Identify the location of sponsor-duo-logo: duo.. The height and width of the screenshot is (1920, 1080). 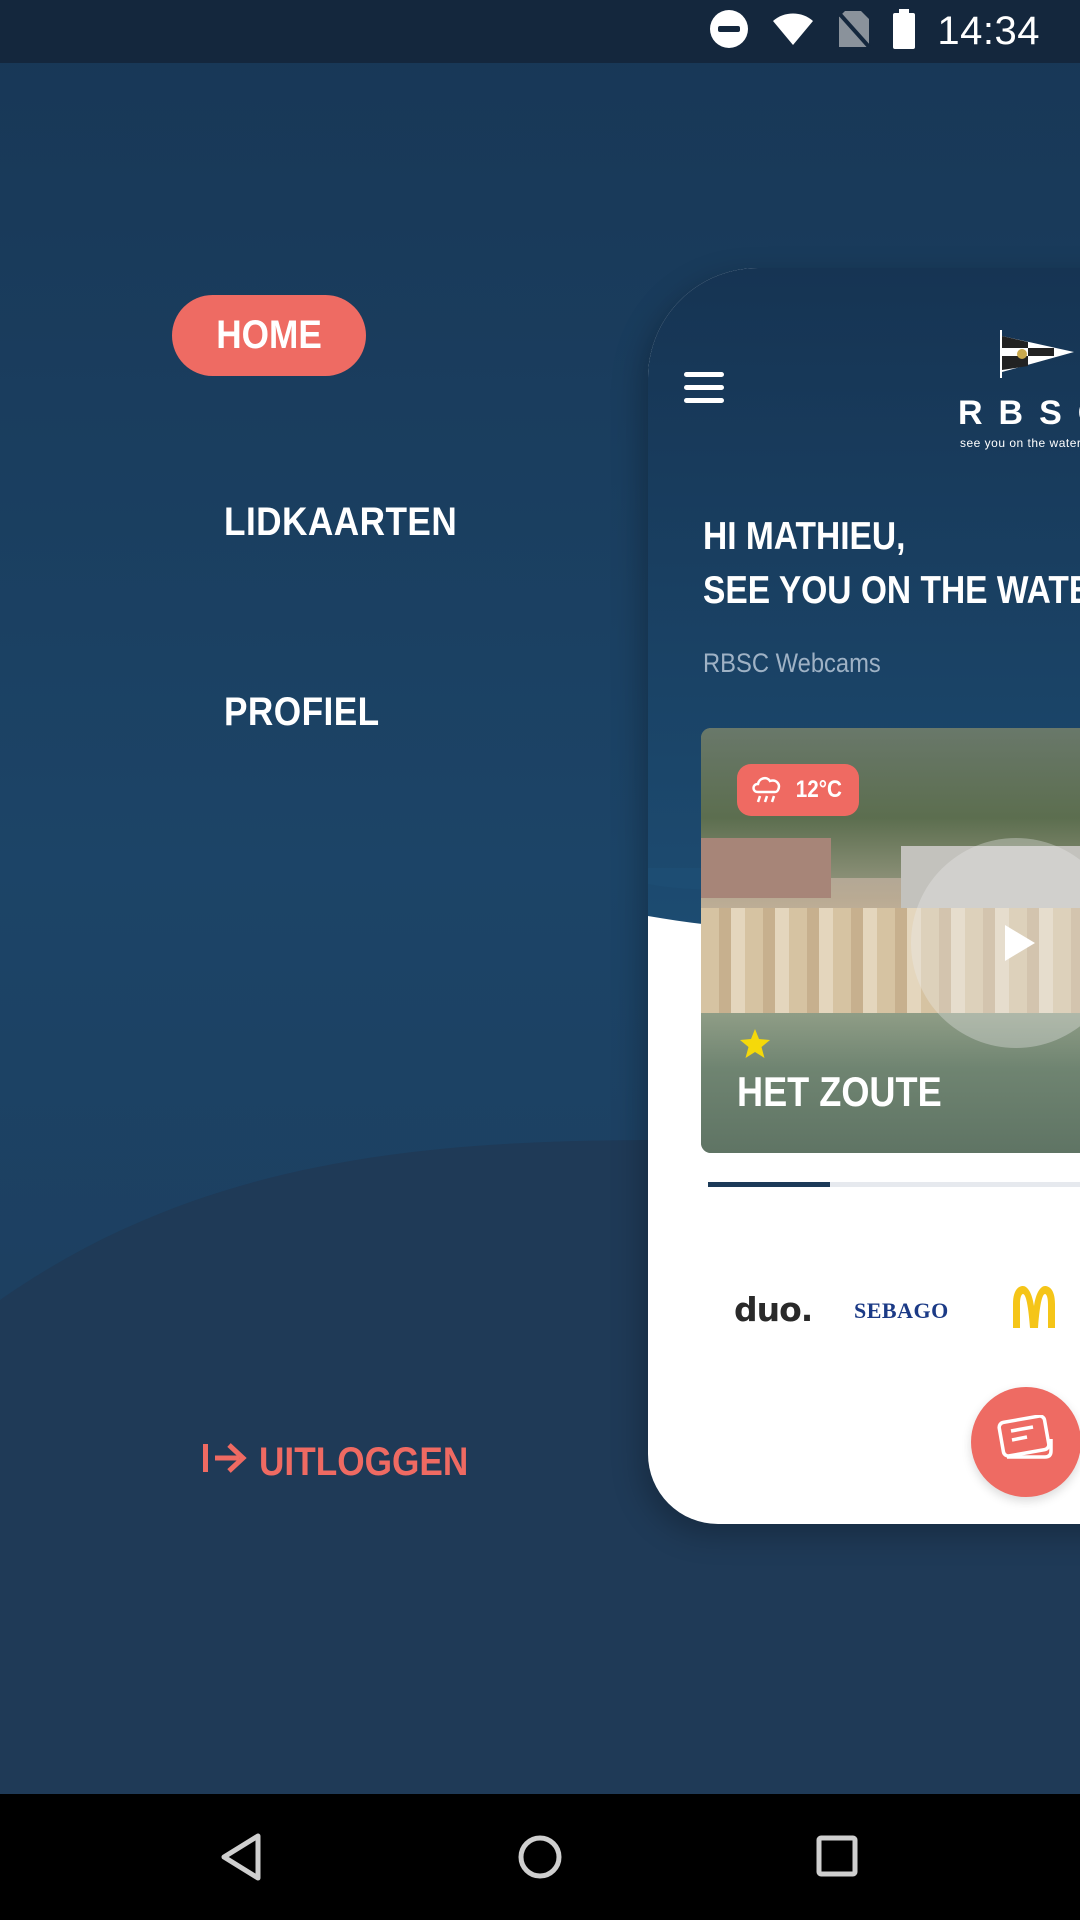
(773, 1309).